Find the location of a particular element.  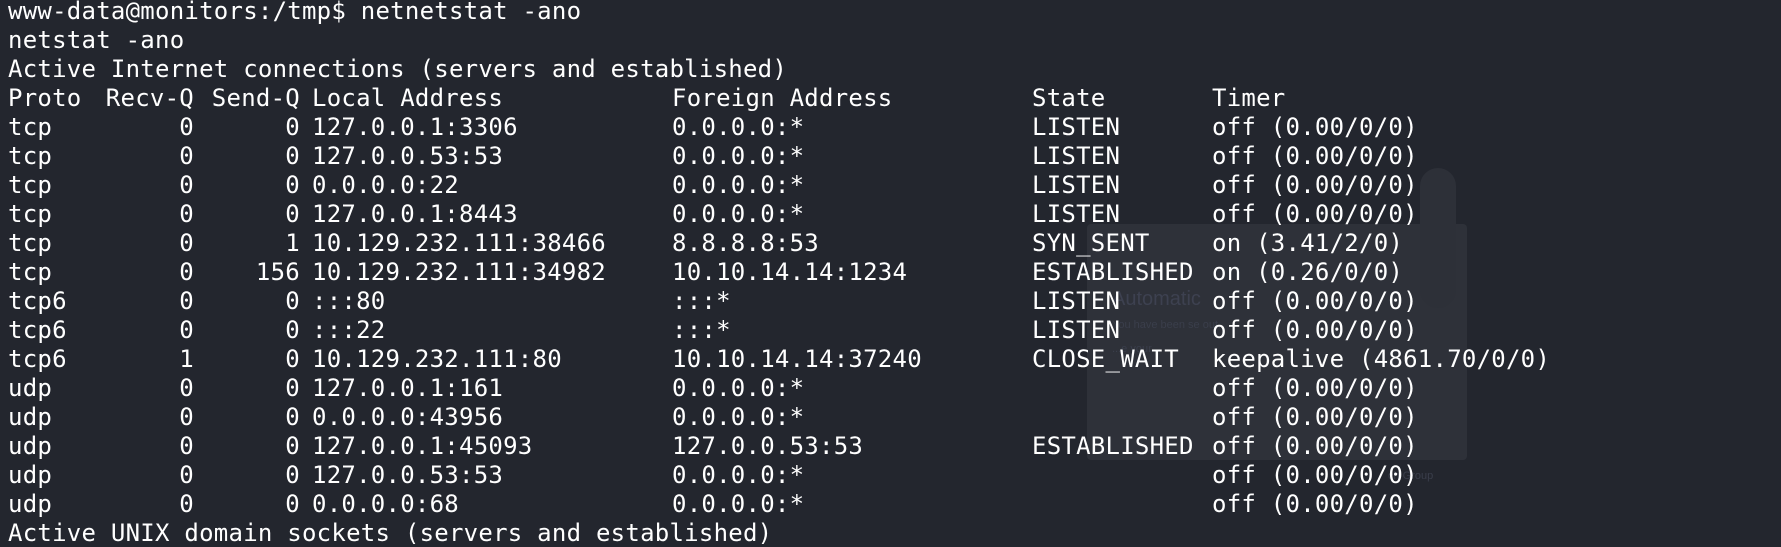

cell-local-address: :::22 is located at coordinates (349, 330).